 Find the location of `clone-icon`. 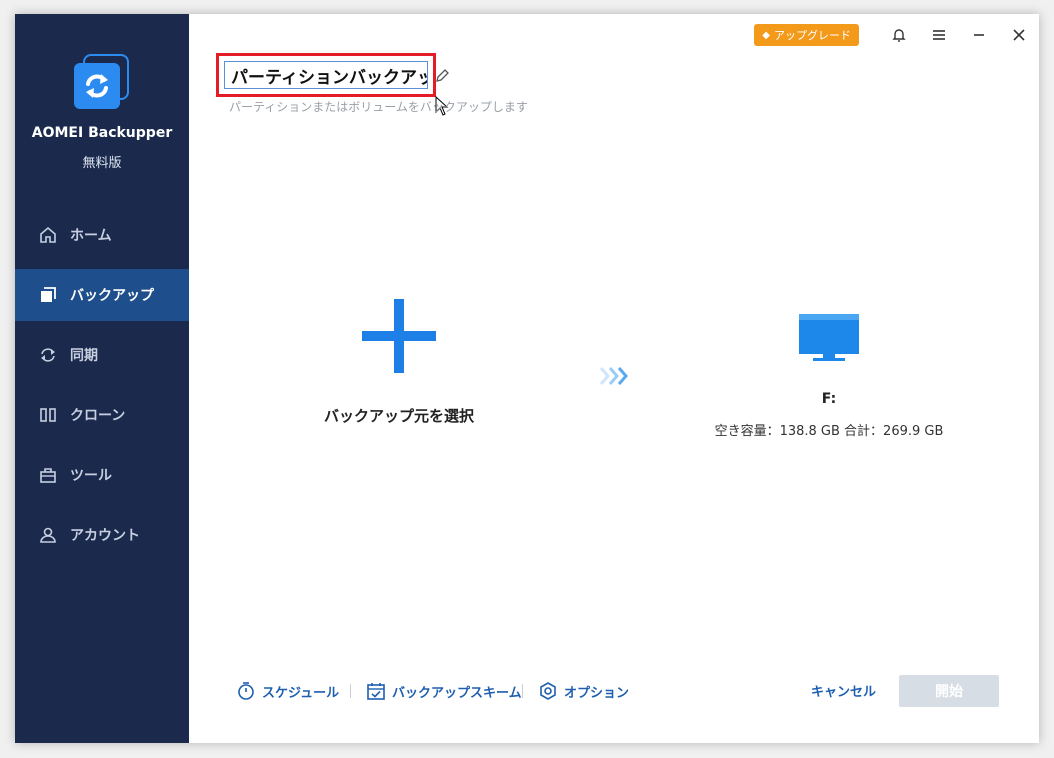

clone-icon is located at coordinates (48, 415).